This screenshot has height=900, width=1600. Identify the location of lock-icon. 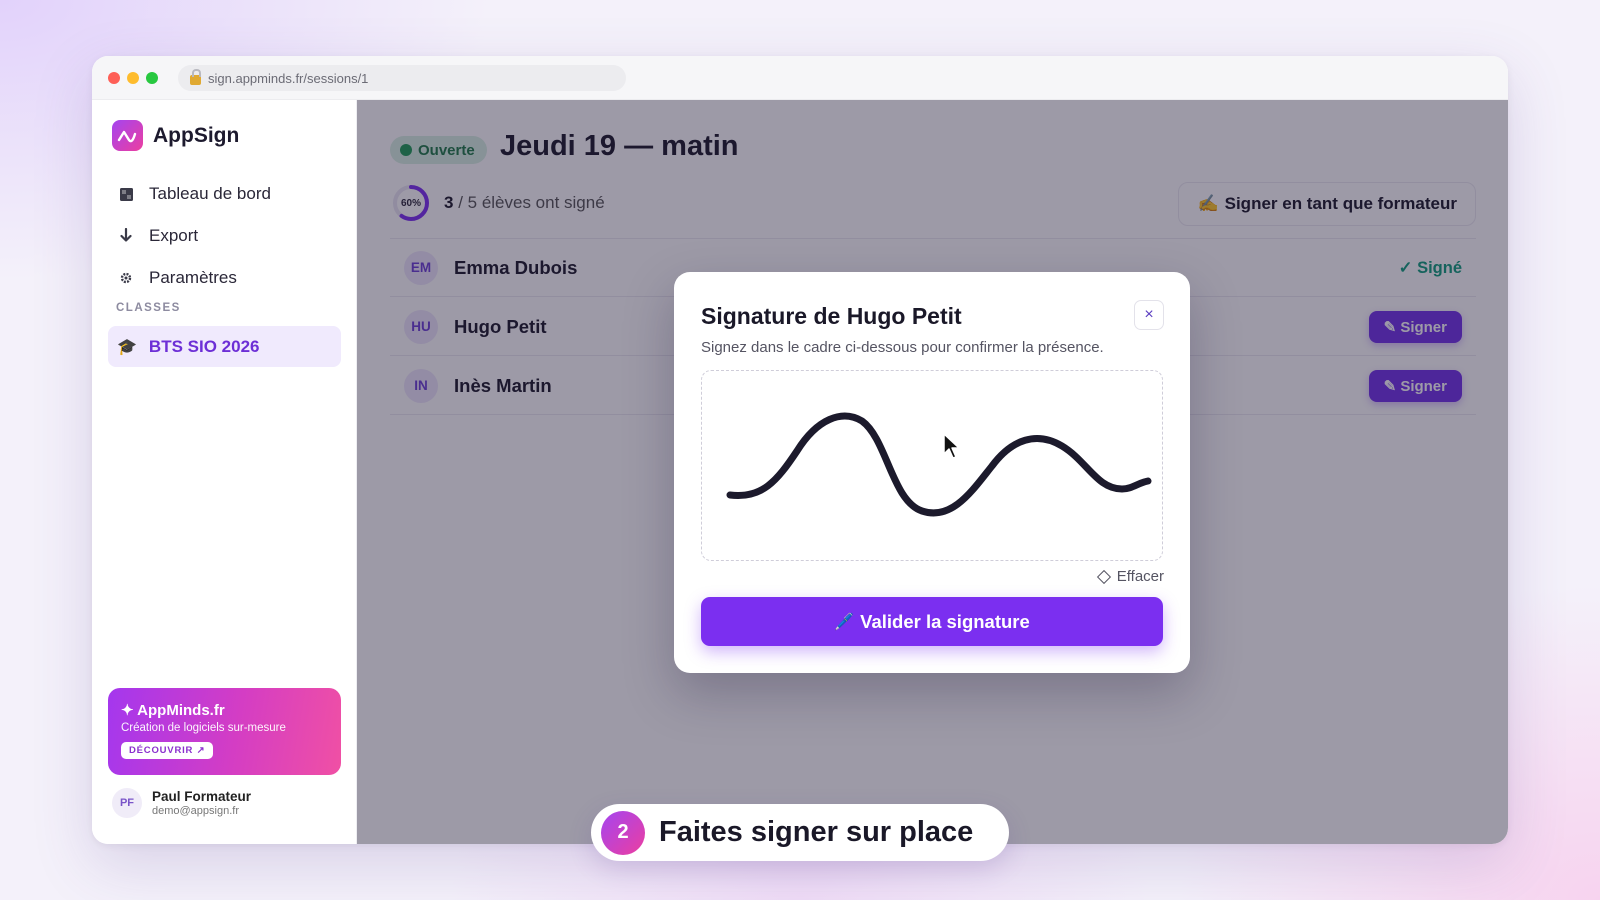
(195, 76).